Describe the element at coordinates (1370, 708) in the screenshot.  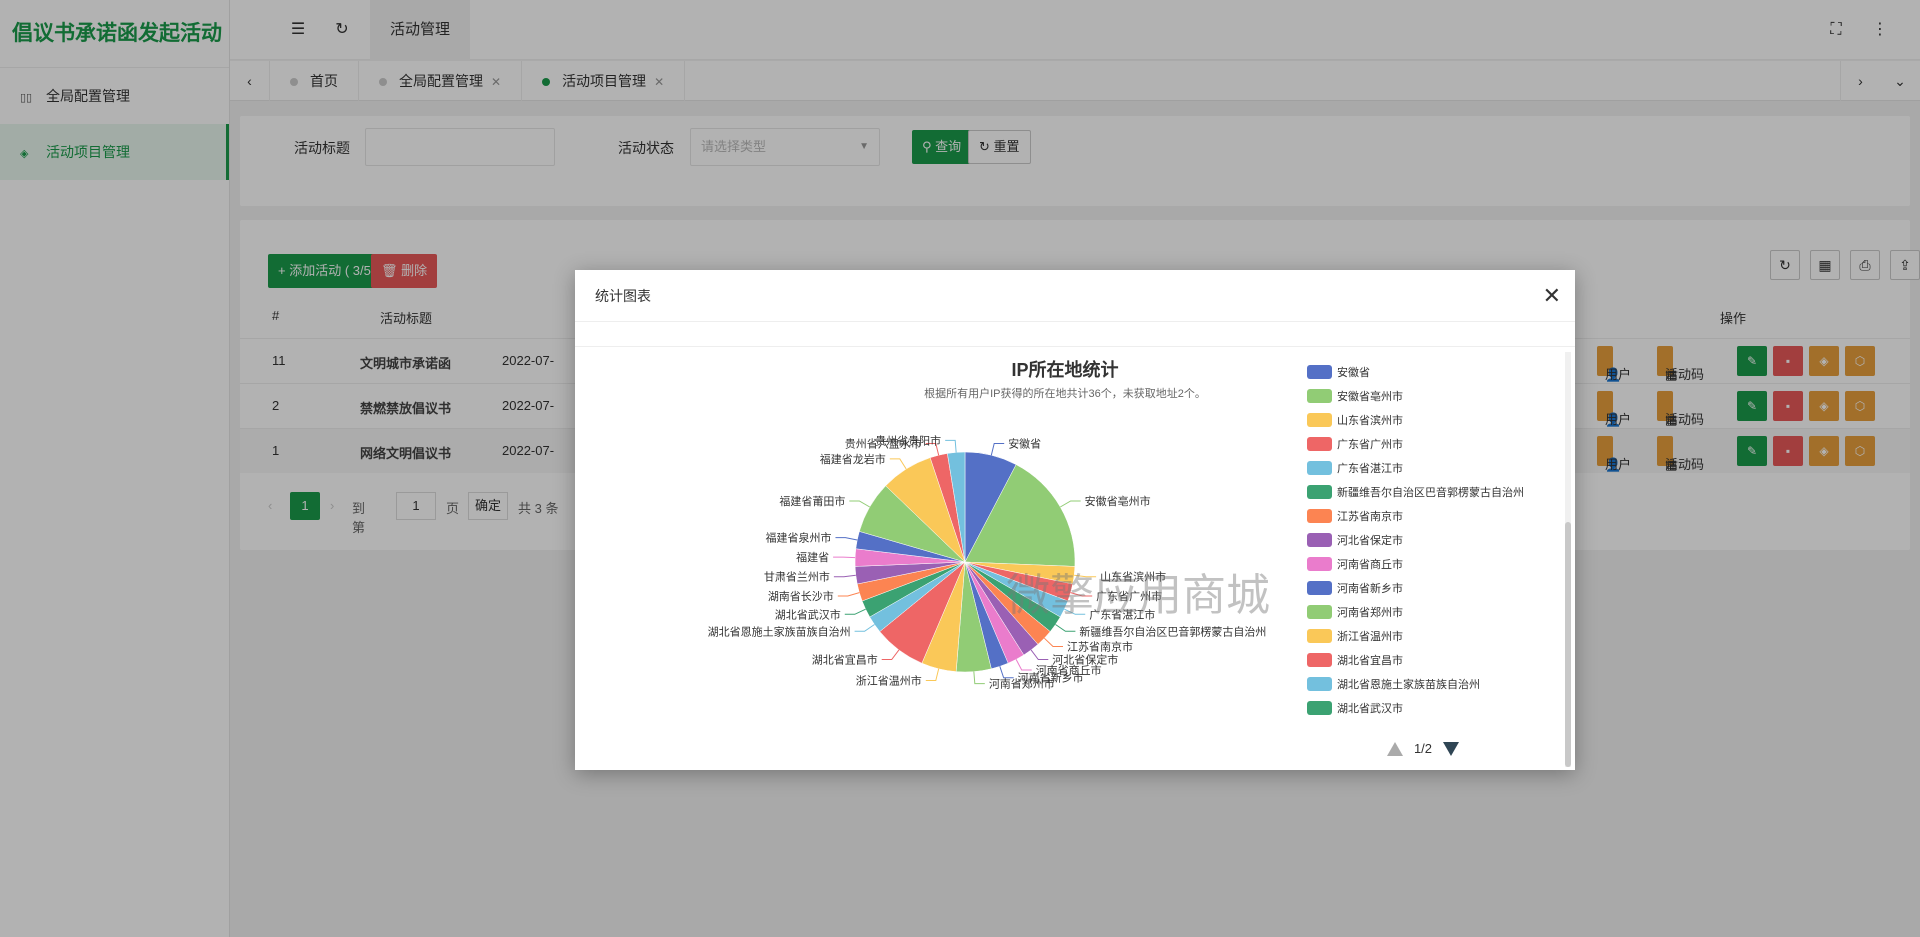
I see `legend-item: 湖北省武汉市` at that location.